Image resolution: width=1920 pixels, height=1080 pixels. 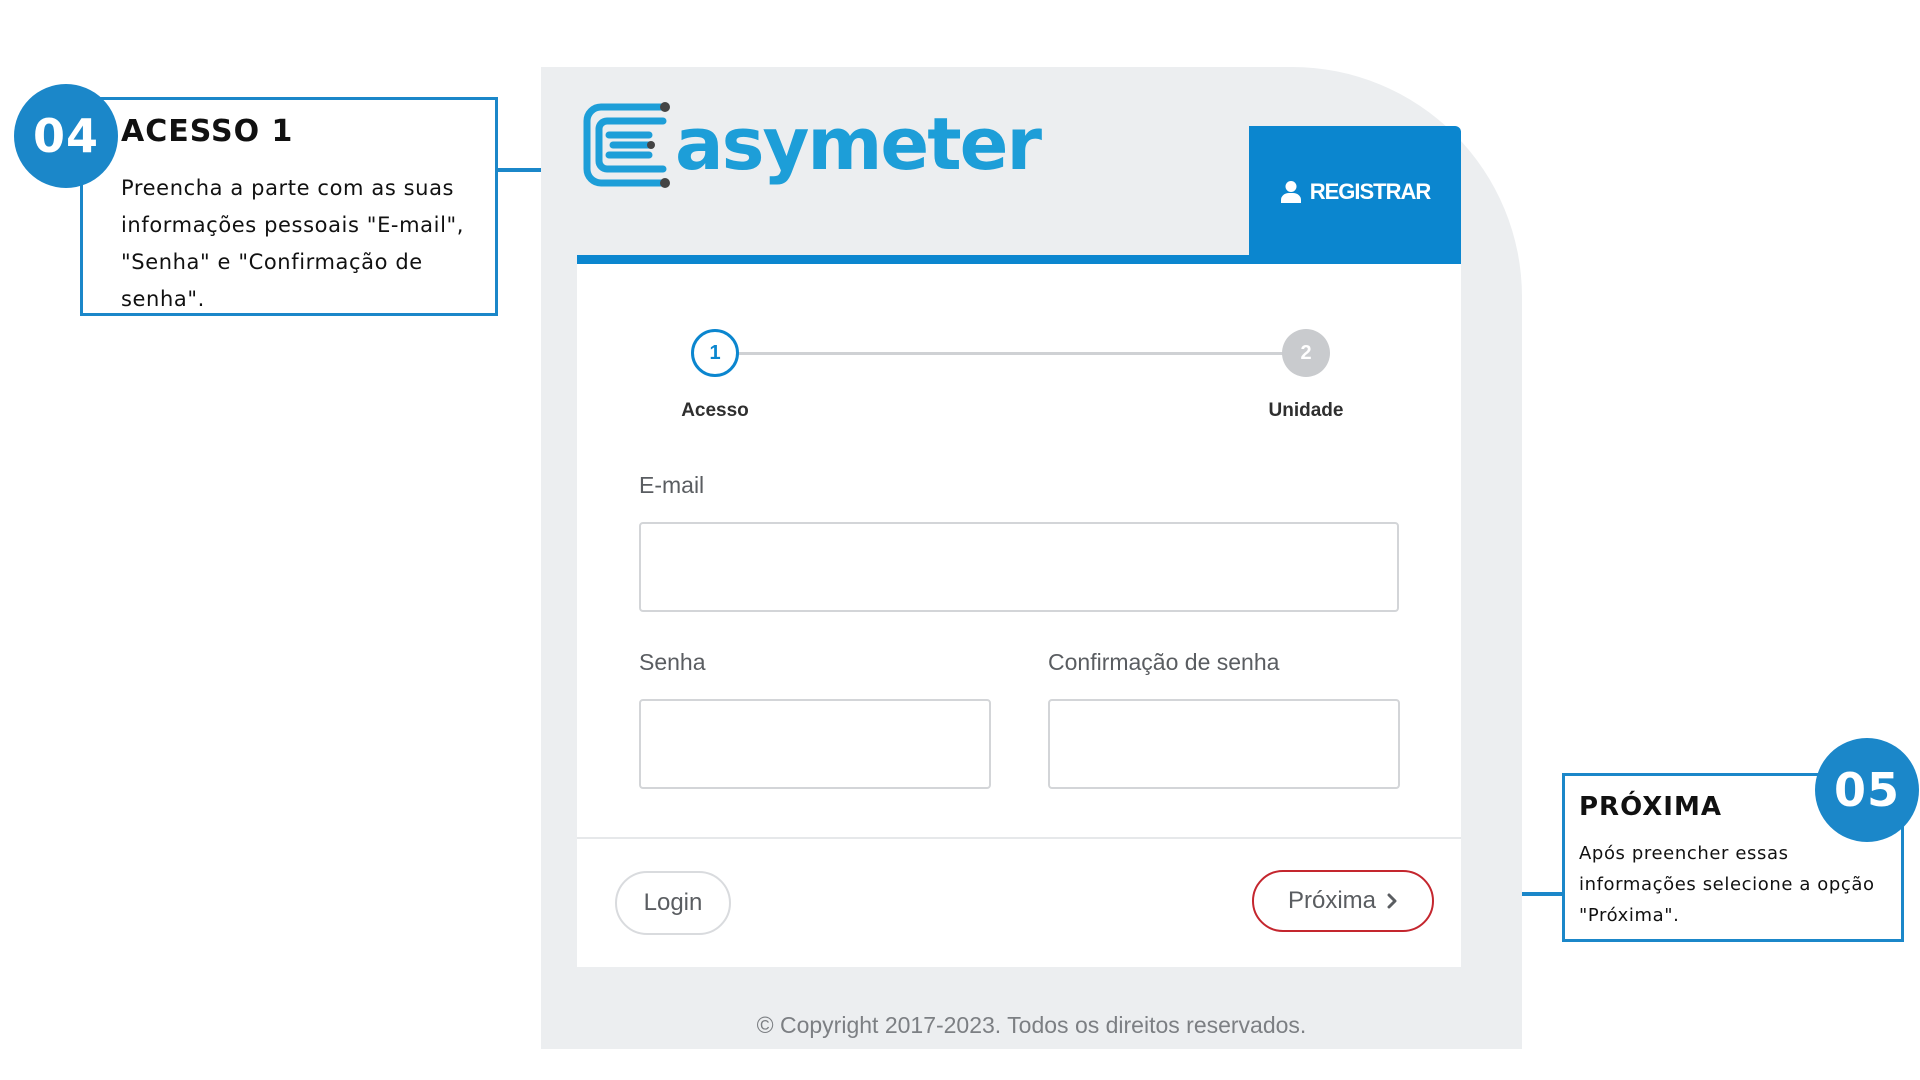 What do you see at coordinates (1019, 838) in the screenshot?
I see `card-divider` at bounding box center [1019, 838].